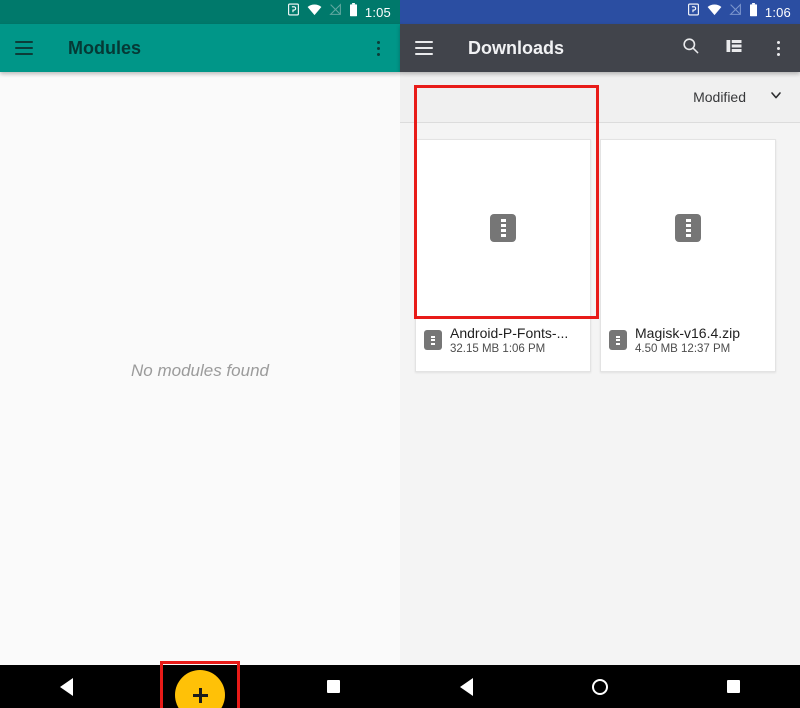 Image resolution: width=800 pixels, height=708 pixels. What do you see at coordinates (200, 48) in the screenshot?
I see `app-bar: Modules` at bounding box center [200, 48].